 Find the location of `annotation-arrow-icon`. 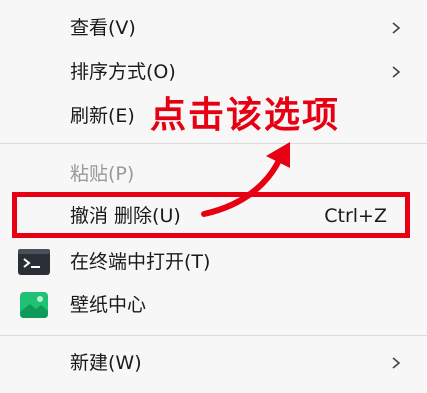

annotation-arrow-icon is located at coordinates (245, 179).